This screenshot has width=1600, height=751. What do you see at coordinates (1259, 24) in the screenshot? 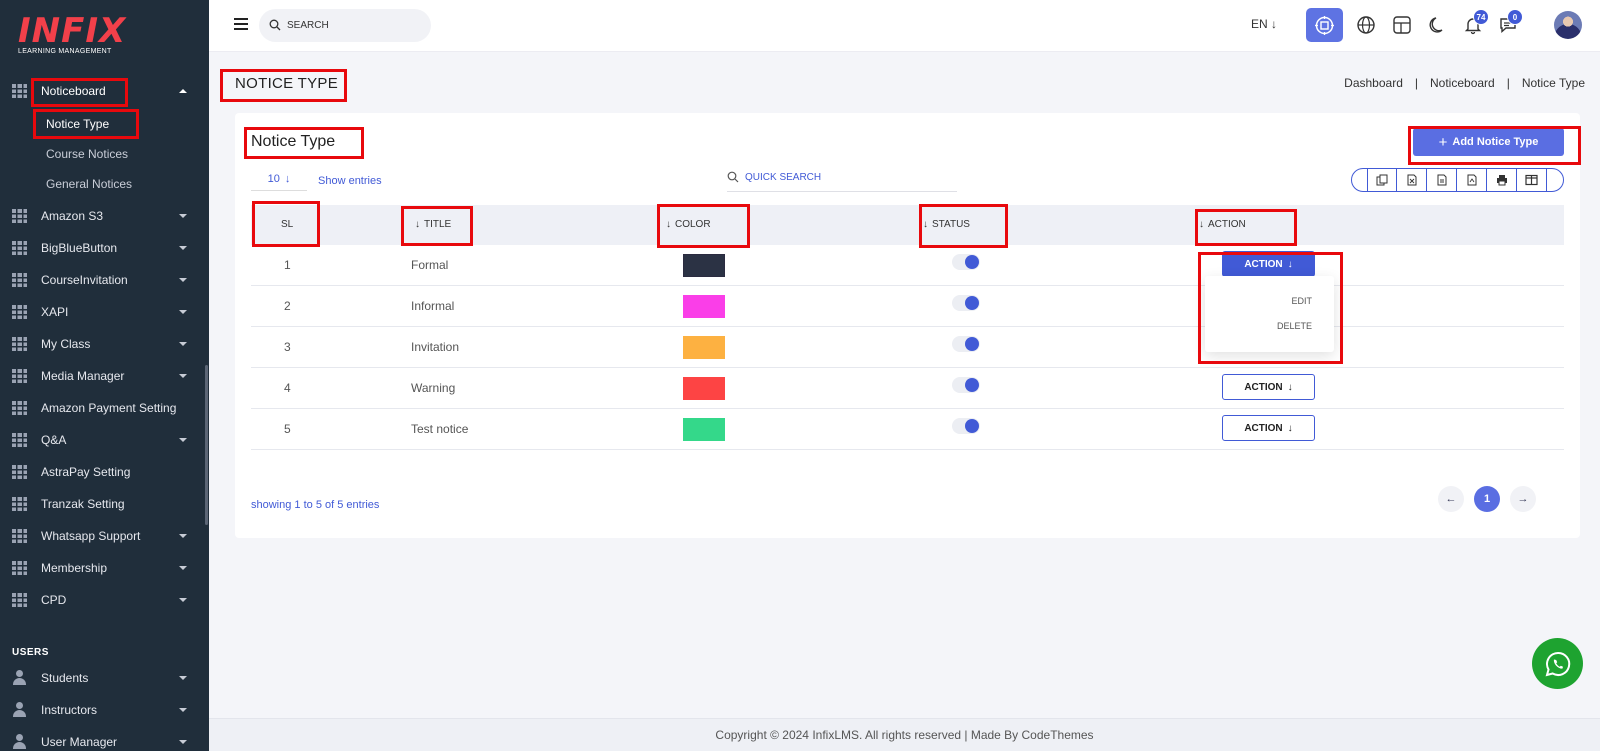
I see `language-label: EN` at bounding box center [1259, 24].